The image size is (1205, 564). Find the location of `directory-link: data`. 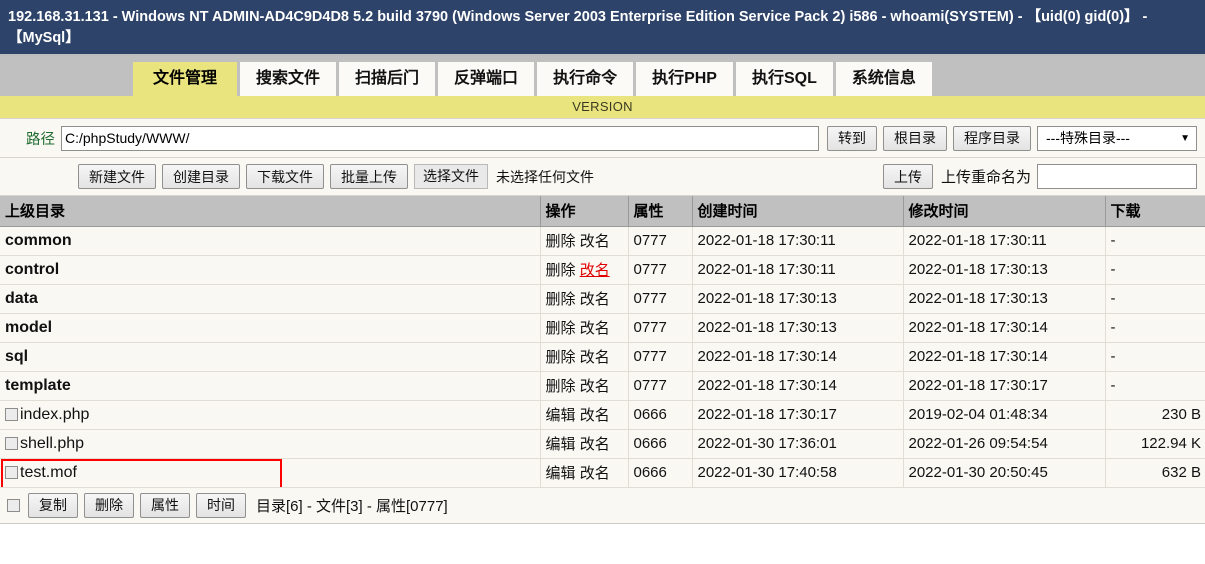

directory-link: data is located at coordinates (21, 298).